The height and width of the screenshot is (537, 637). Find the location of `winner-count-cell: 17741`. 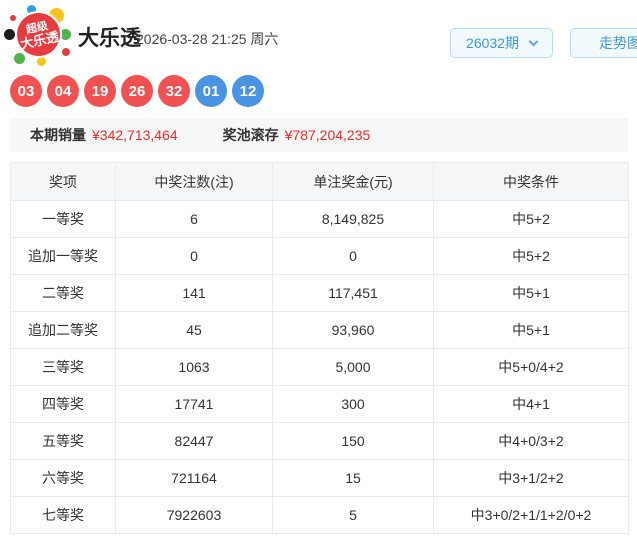

winner-count-cell: 17741 is located at coordinates (194, 404).